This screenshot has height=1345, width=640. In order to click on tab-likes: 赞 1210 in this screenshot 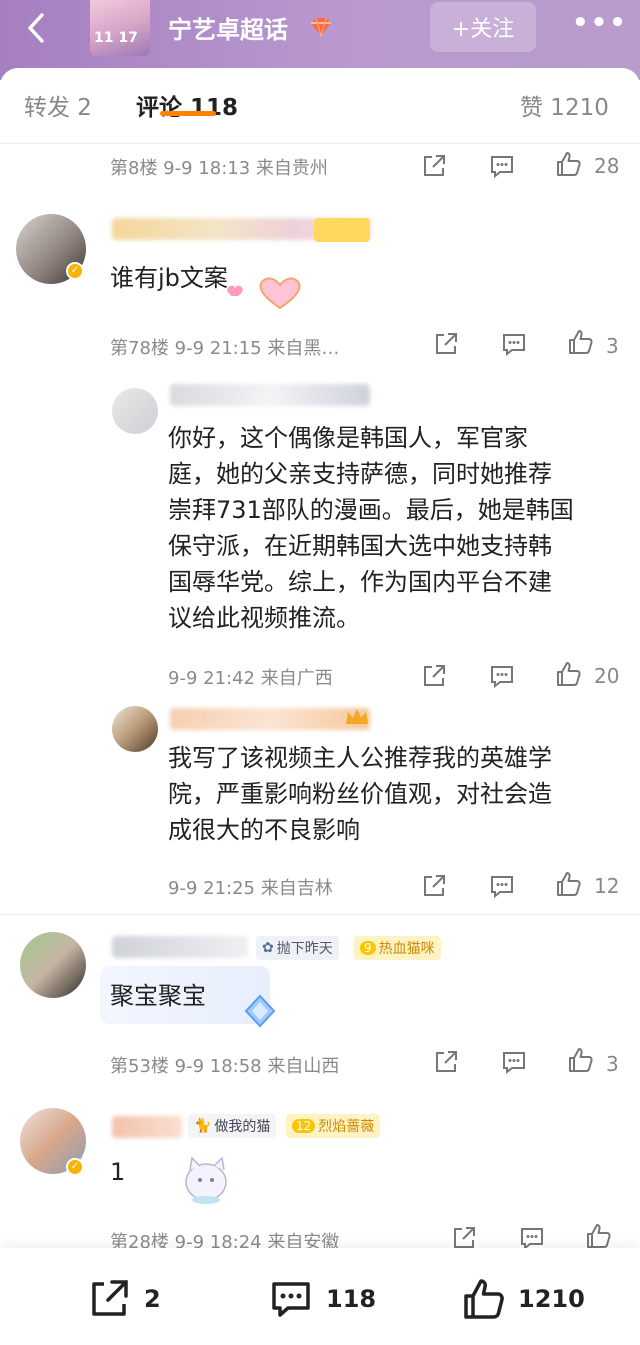, I will do `click(564, 105)`.